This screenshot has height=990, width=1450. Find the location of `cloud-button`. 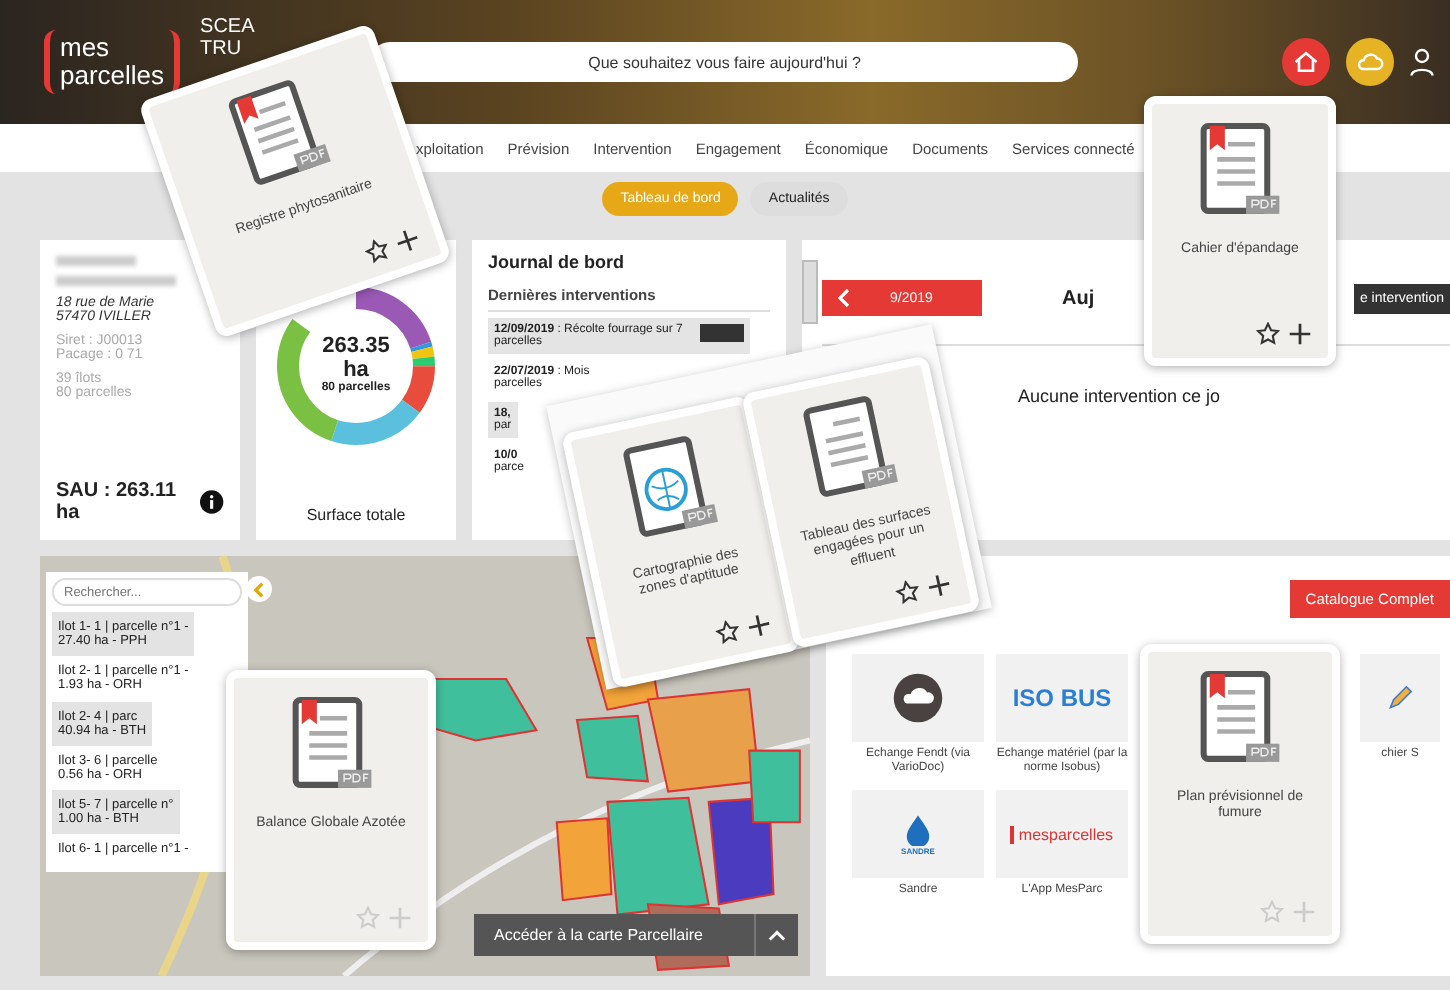

cloud-button is located at coordinates (1370, 62).